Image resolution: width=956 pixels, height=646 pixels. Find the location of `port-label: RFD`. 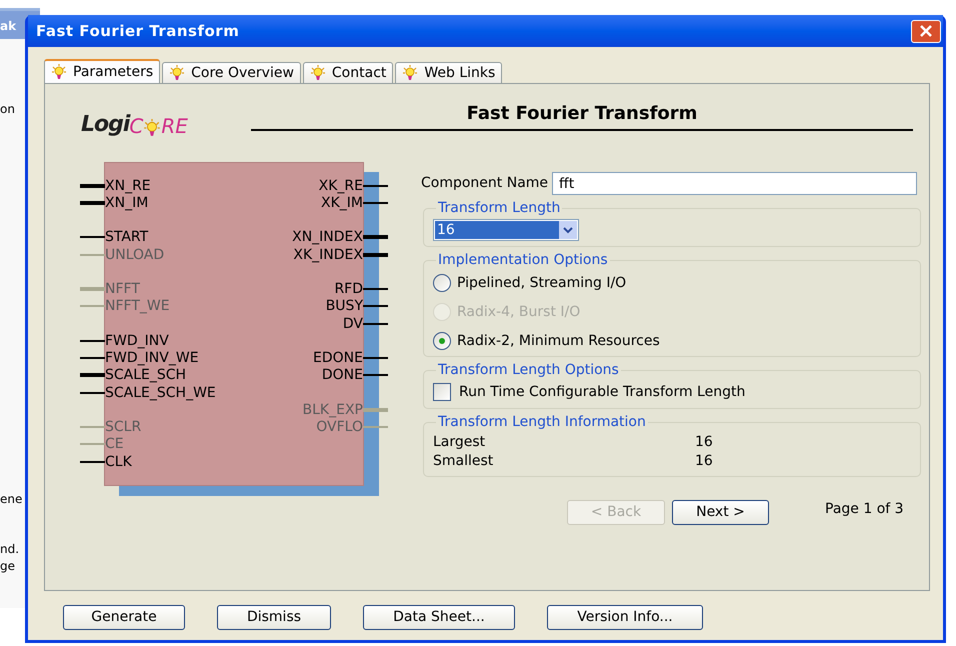

port-label: RFD is located at coordinates (348, 289).